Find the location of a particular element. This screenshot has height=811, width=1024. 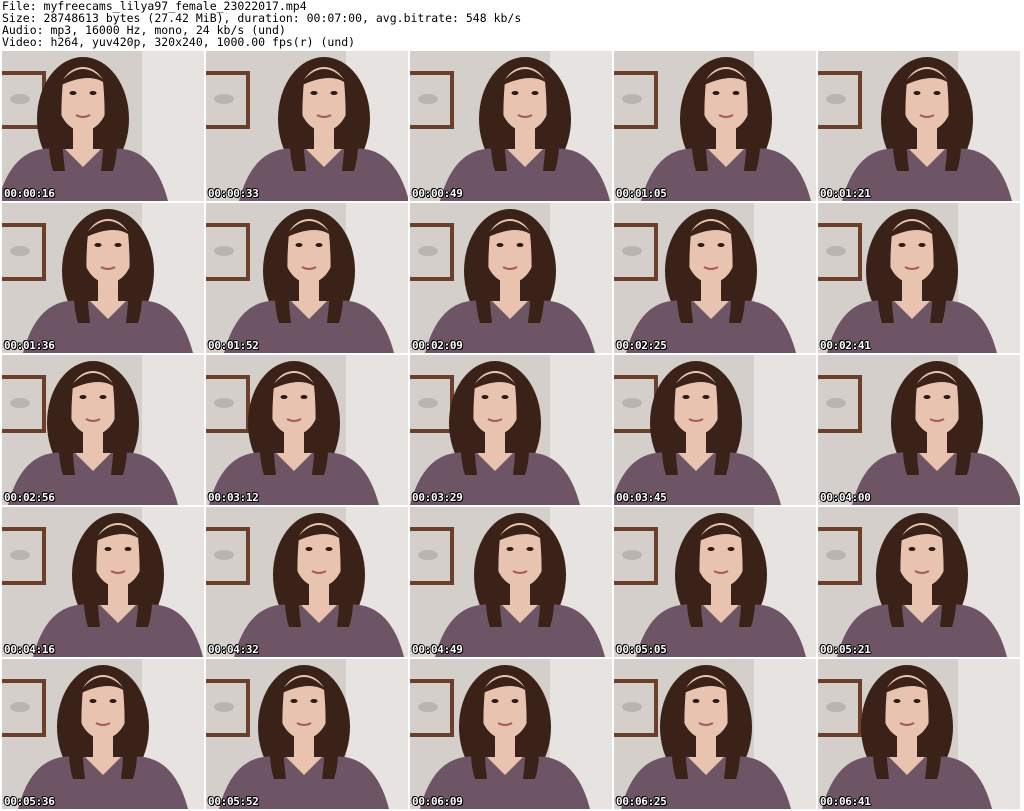

thumbnail-timestamp: 00:04:16 is located at coordinates (29, 649).